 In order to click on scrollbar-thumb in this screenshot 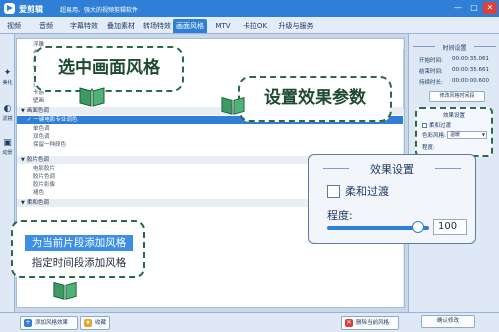, I will do `click(403, 79)`.